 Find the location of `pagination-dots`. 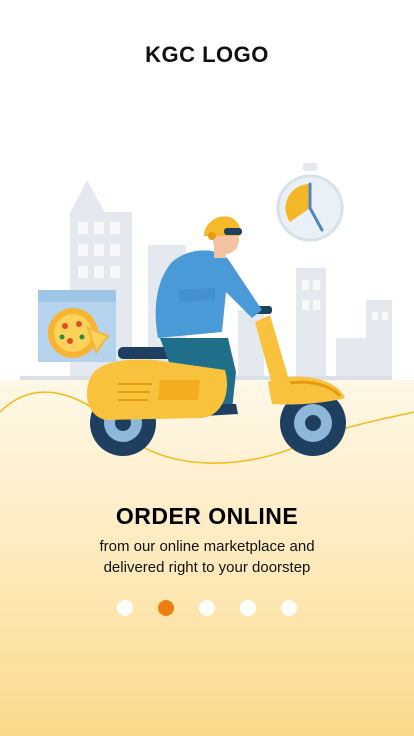

pagination-dots is located at coordinates (207, 608).